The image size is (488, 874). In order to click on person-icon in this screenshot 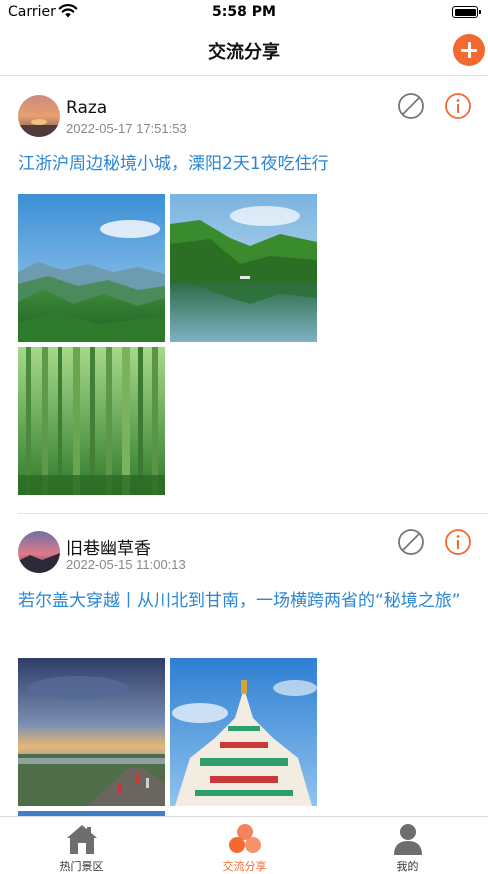, I will do `click(408, 839)`.